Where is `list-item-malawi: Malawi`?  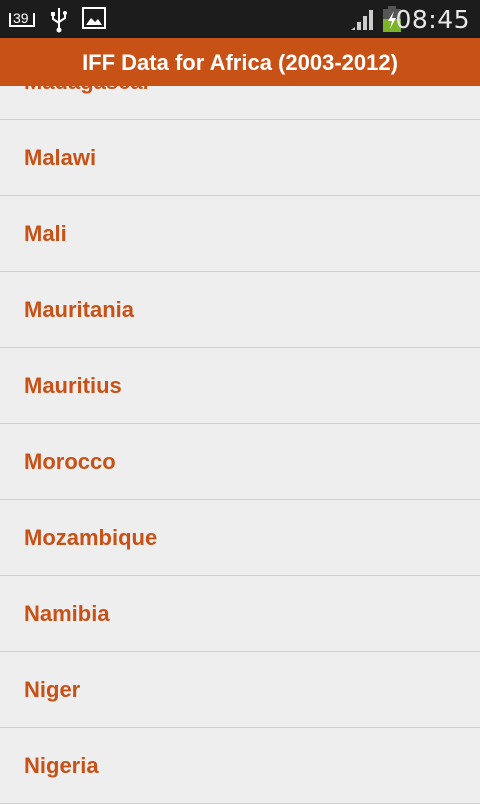 list-item-malawi: Malawi is located at coordinates (240, 158).